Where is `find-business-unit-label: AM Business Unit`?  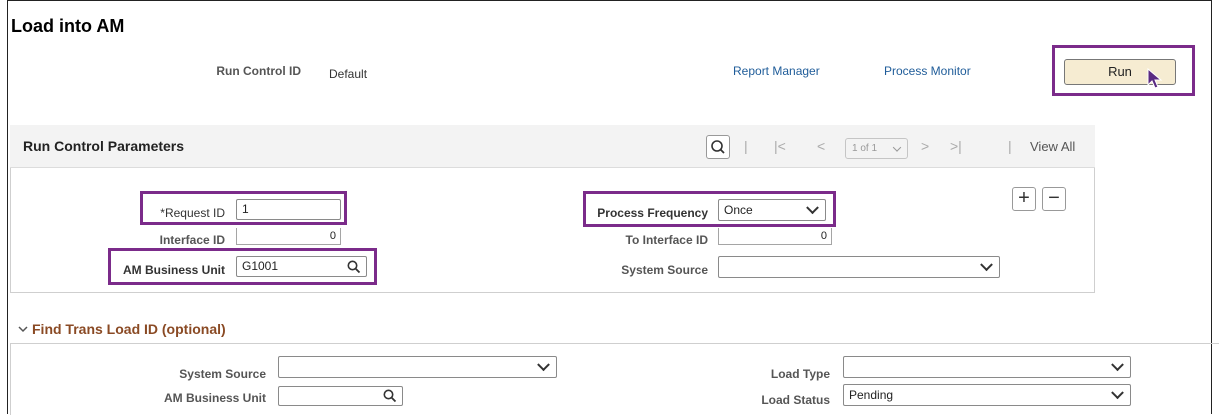 find-business-unit-label: AM Business Unit is located at coordinates (214, 398).